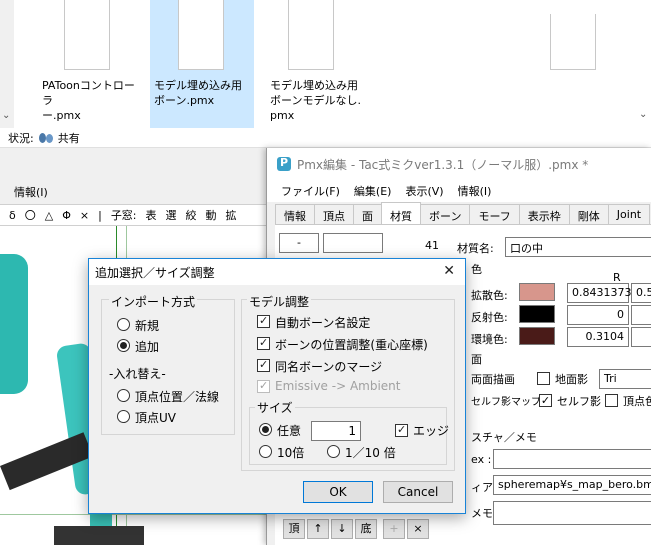 The height and width of the screenshot is (545, 651). I want to click on file-item: モデル埋め込み用 ボーンモデルなし. pmx, so click(319, 64).